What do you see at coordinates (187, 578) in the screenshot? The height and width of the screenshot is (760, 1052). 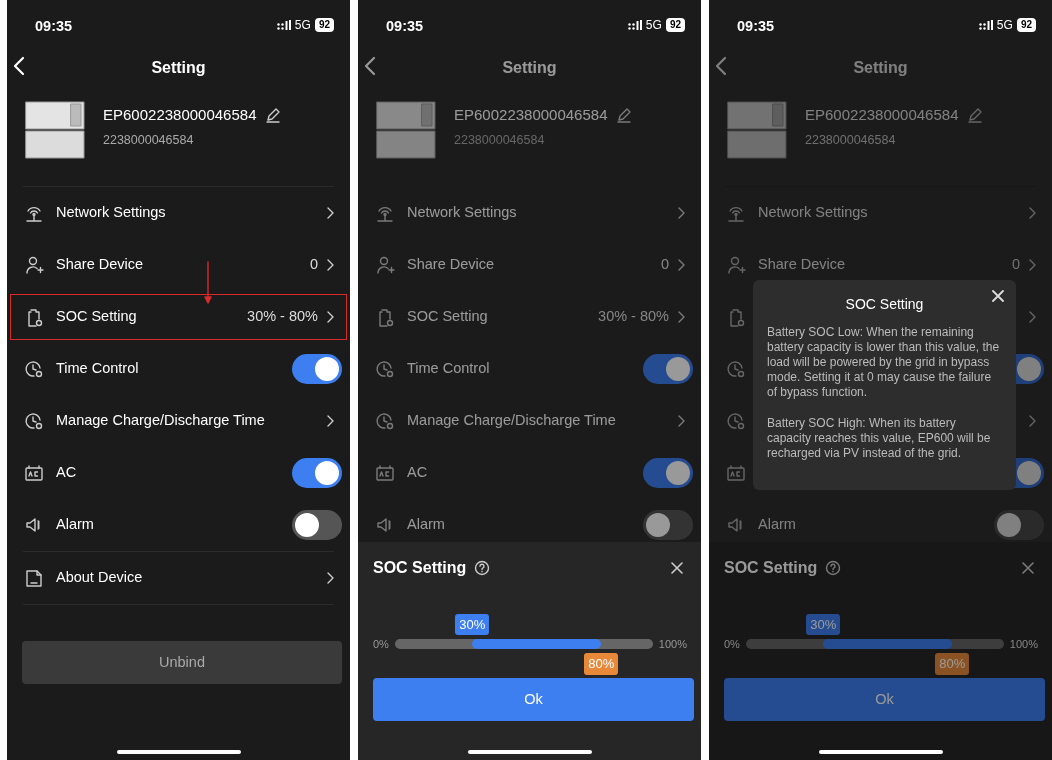 I see `row-label: About Device` at bounding box center [187, 578].